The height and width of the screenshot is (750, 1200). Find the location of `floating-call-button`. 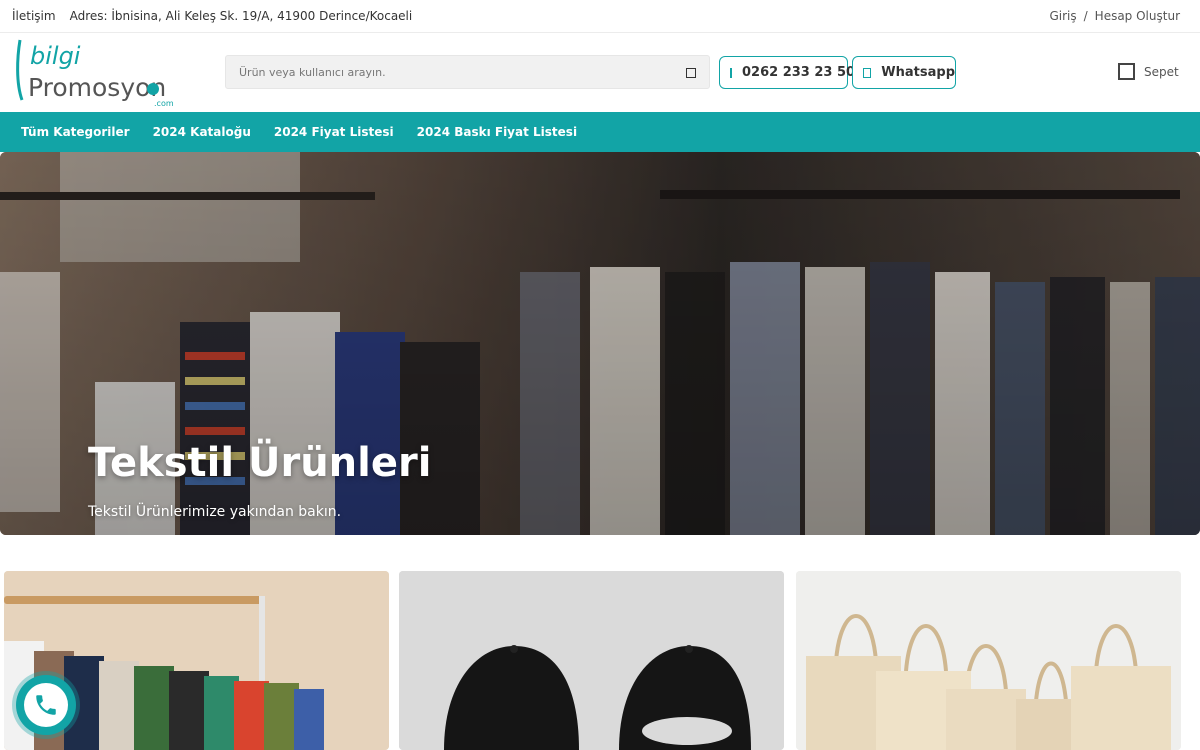

floating-call-button is located at coordinates (46, 705).